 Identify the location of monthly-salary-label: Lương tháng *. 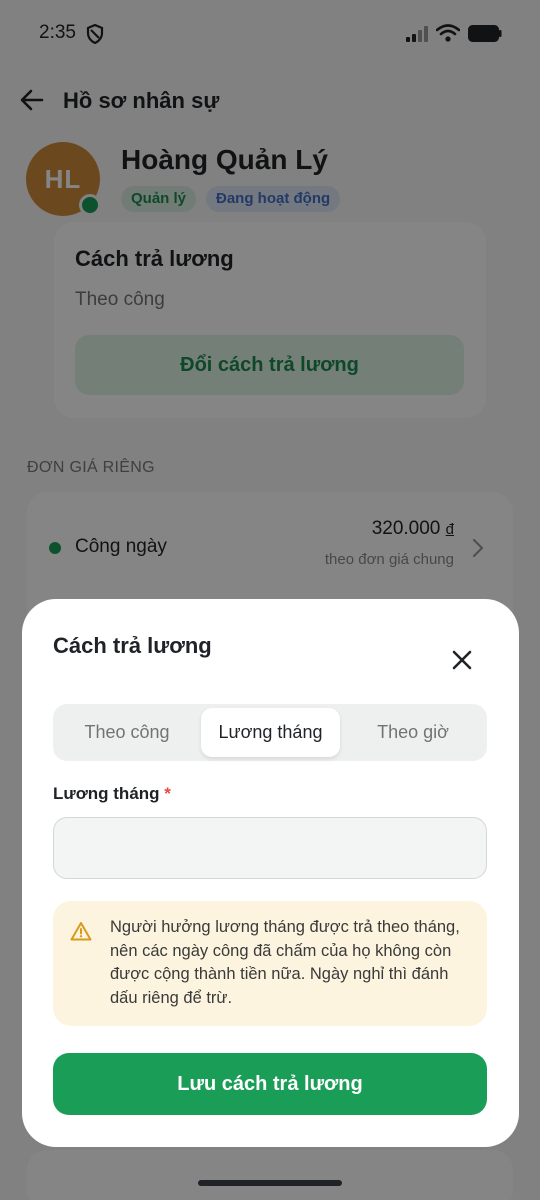
(112, 794).